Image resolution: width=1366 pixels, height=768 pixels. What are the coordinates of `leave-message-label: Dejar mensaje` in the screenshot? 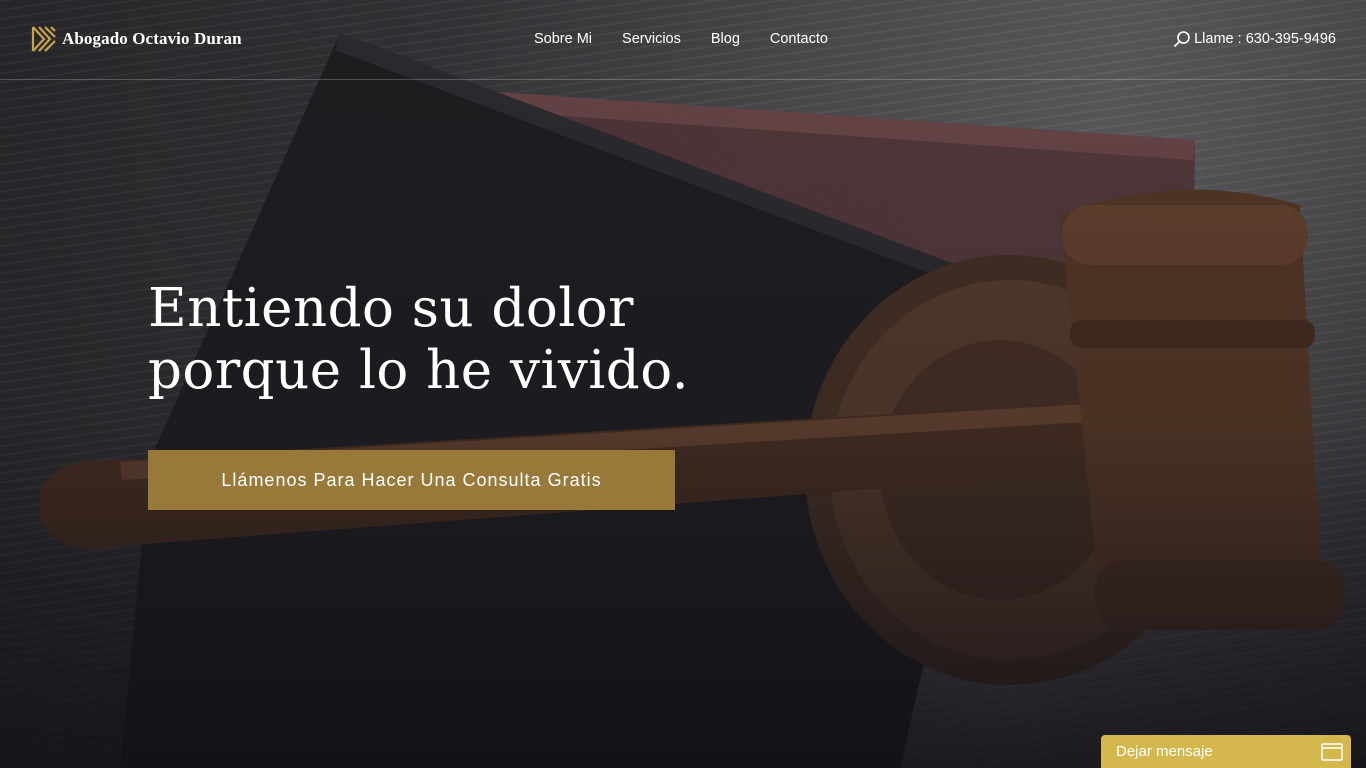 It's located at (1164, 751).